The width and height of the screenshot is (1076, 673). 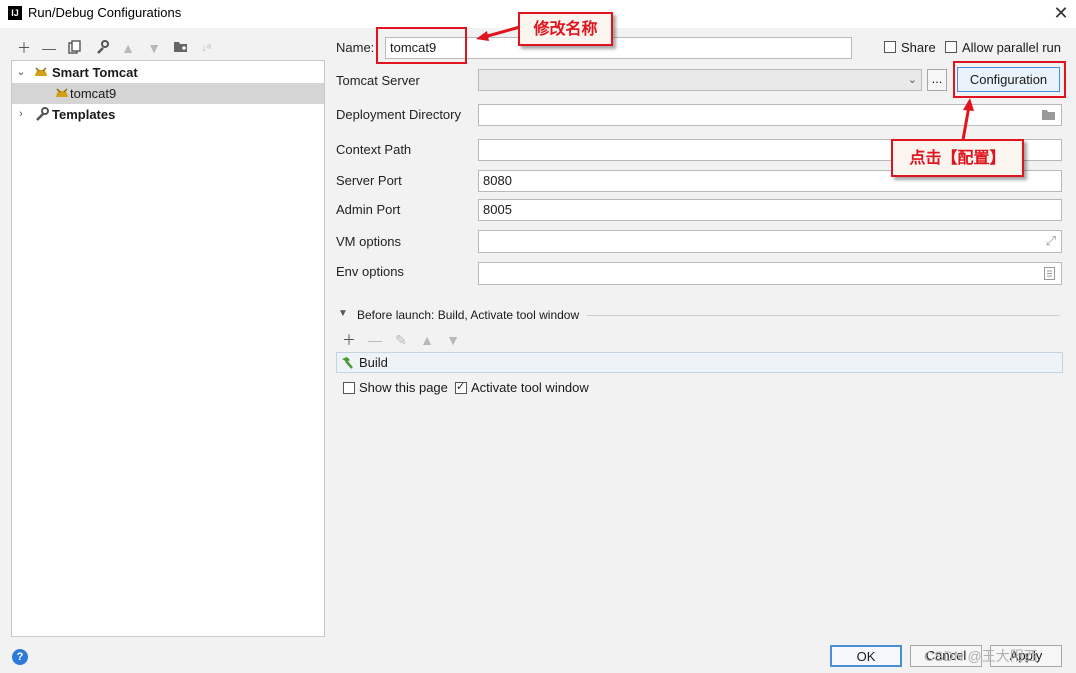 What do you see at coordinates (699, 362) in the screenshot?
I see `before-launch-task-build: Build` at bounding box center [699, 362].